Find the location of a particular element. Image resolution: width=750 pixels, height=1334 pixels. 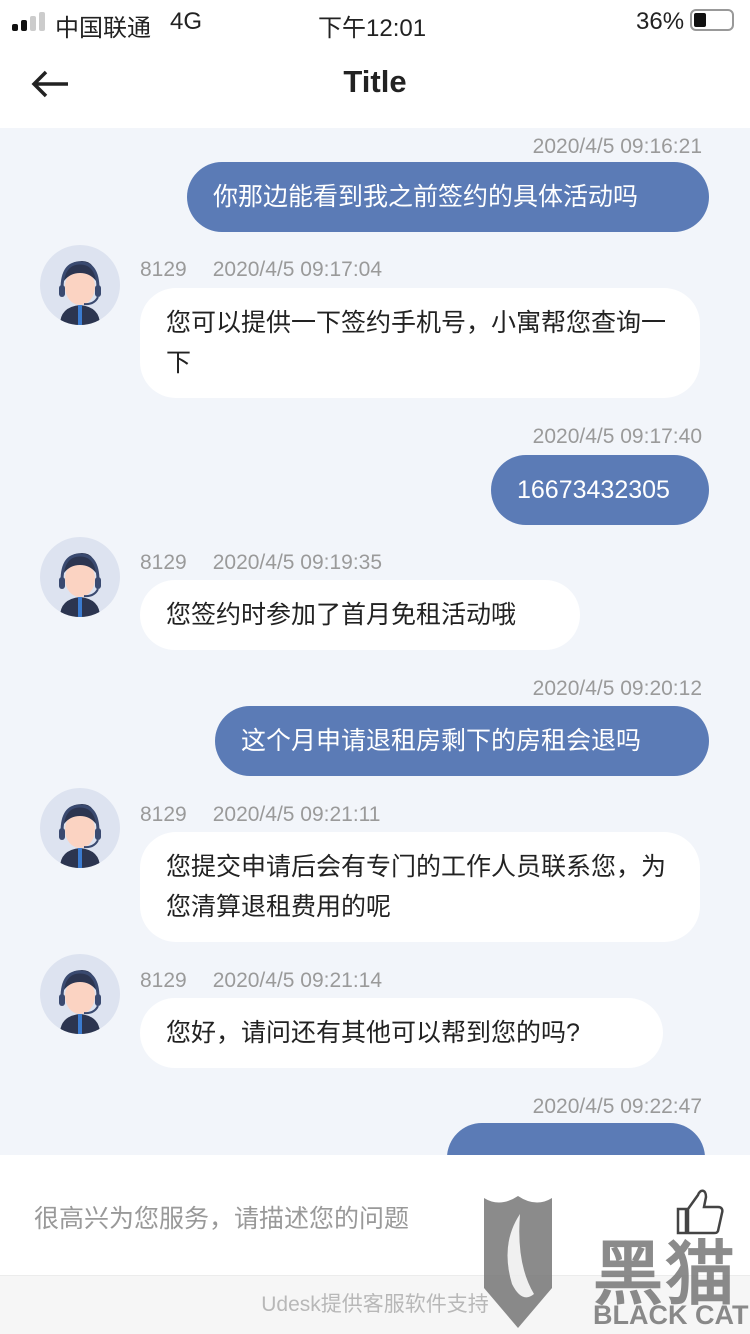

message-time: 2020/4/5 09:19:35 is located at coordinates (297, 562).